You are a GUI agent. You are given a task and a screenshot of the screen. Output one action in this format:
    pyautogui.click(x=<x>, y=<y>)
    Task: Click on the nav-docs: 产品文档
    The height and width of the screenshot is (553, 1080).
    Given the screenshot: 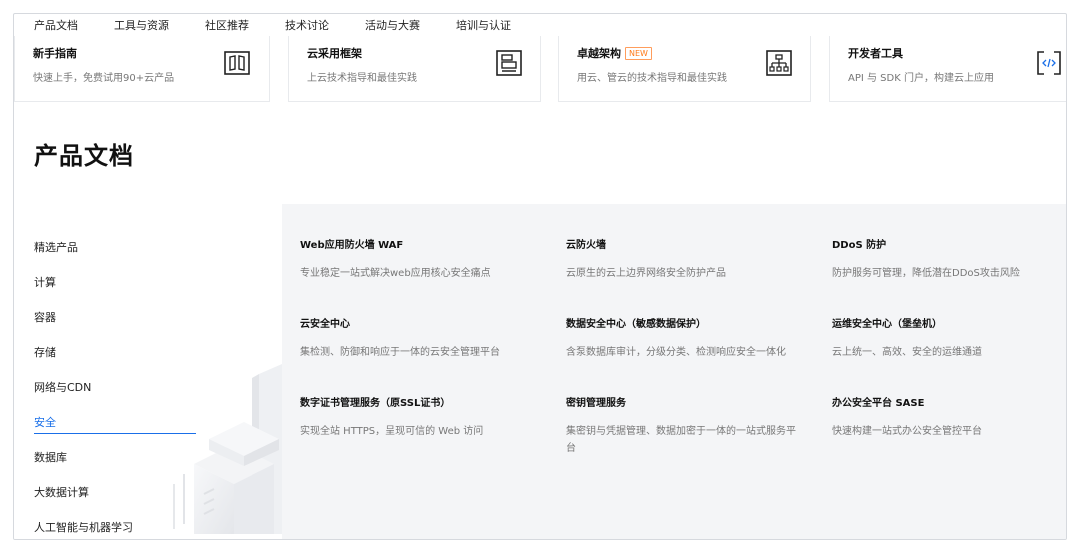 What is the action you would take?
    pyautogui.click(x=56, y=25)
    